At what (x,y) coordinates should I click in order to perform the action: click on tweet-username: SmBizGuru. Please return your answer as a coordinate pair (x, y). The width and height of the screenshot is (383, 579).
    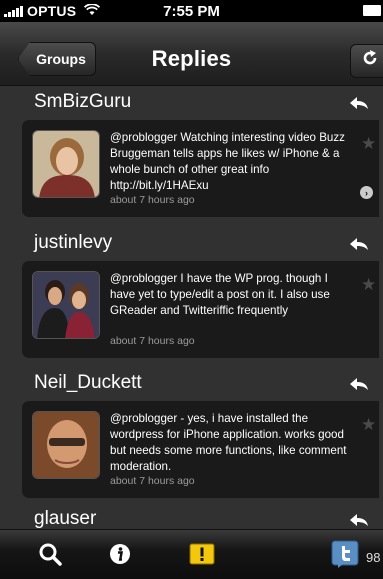
    Looking at the image, I should click on (82, 102).